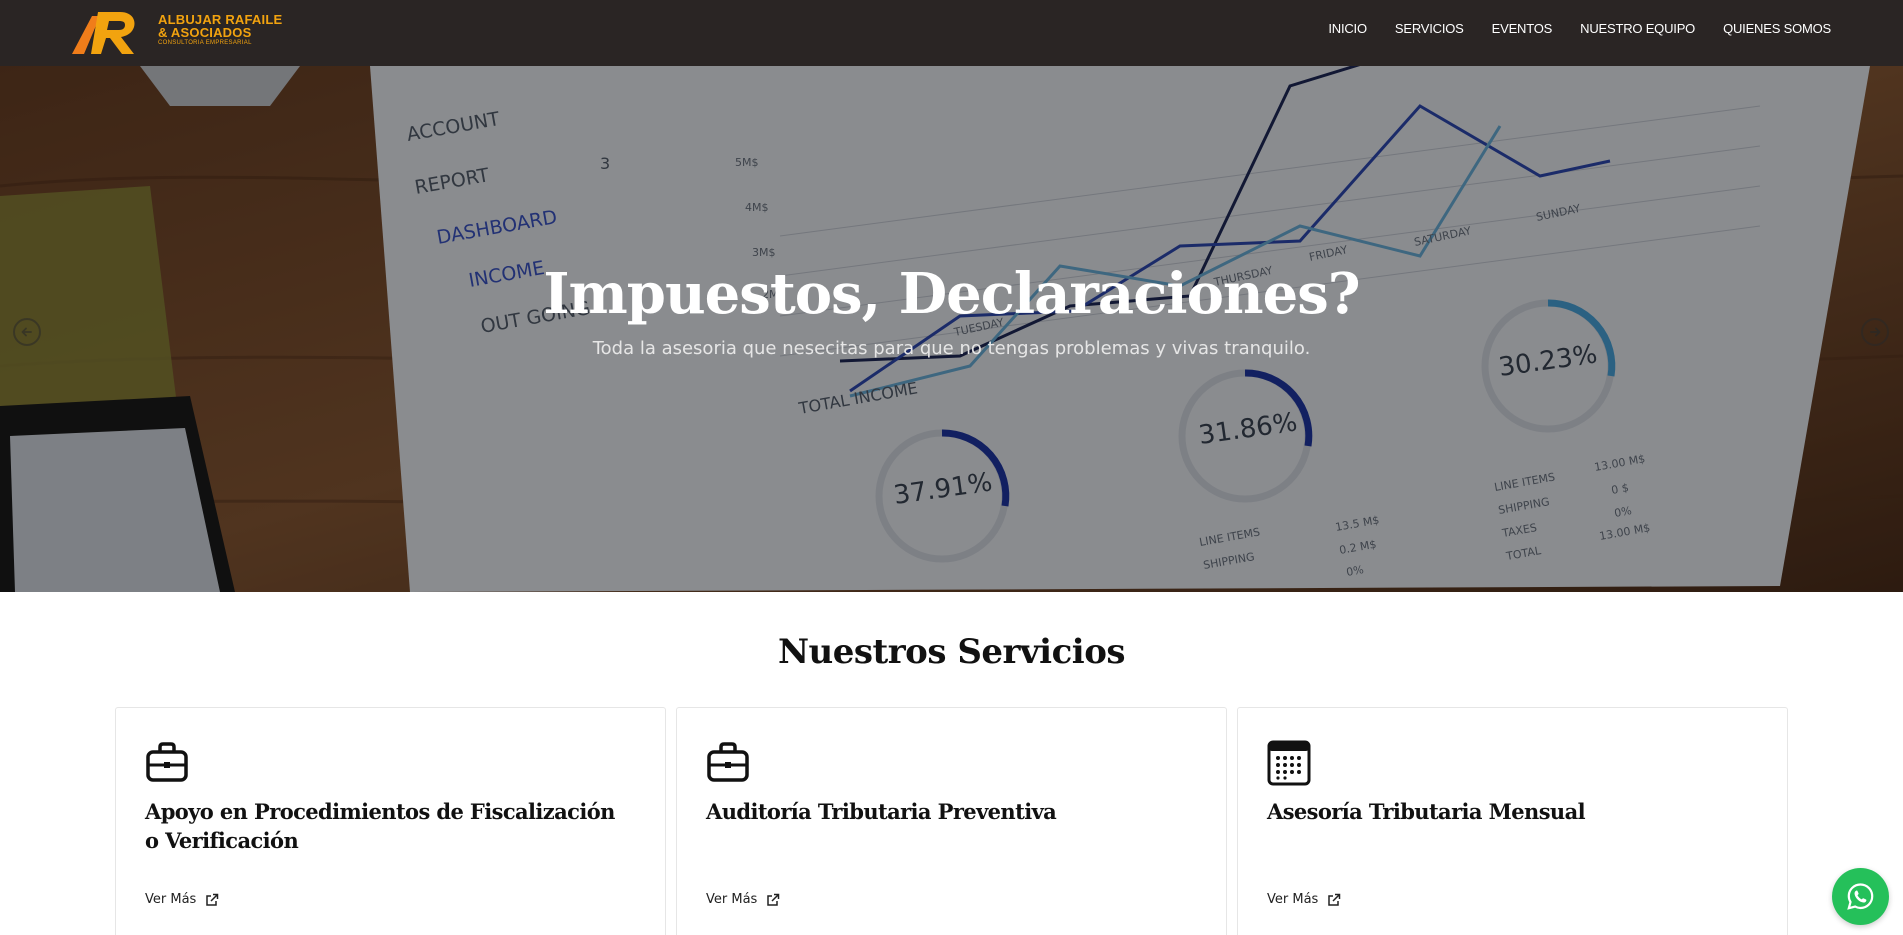 The height and width of the screenshot is (935, 1903). What do you see at coordinates (1429, 28) in the screenshot?
I see `nav-item-servicios: SERVICIOS` at bounding box center [1429, 28].